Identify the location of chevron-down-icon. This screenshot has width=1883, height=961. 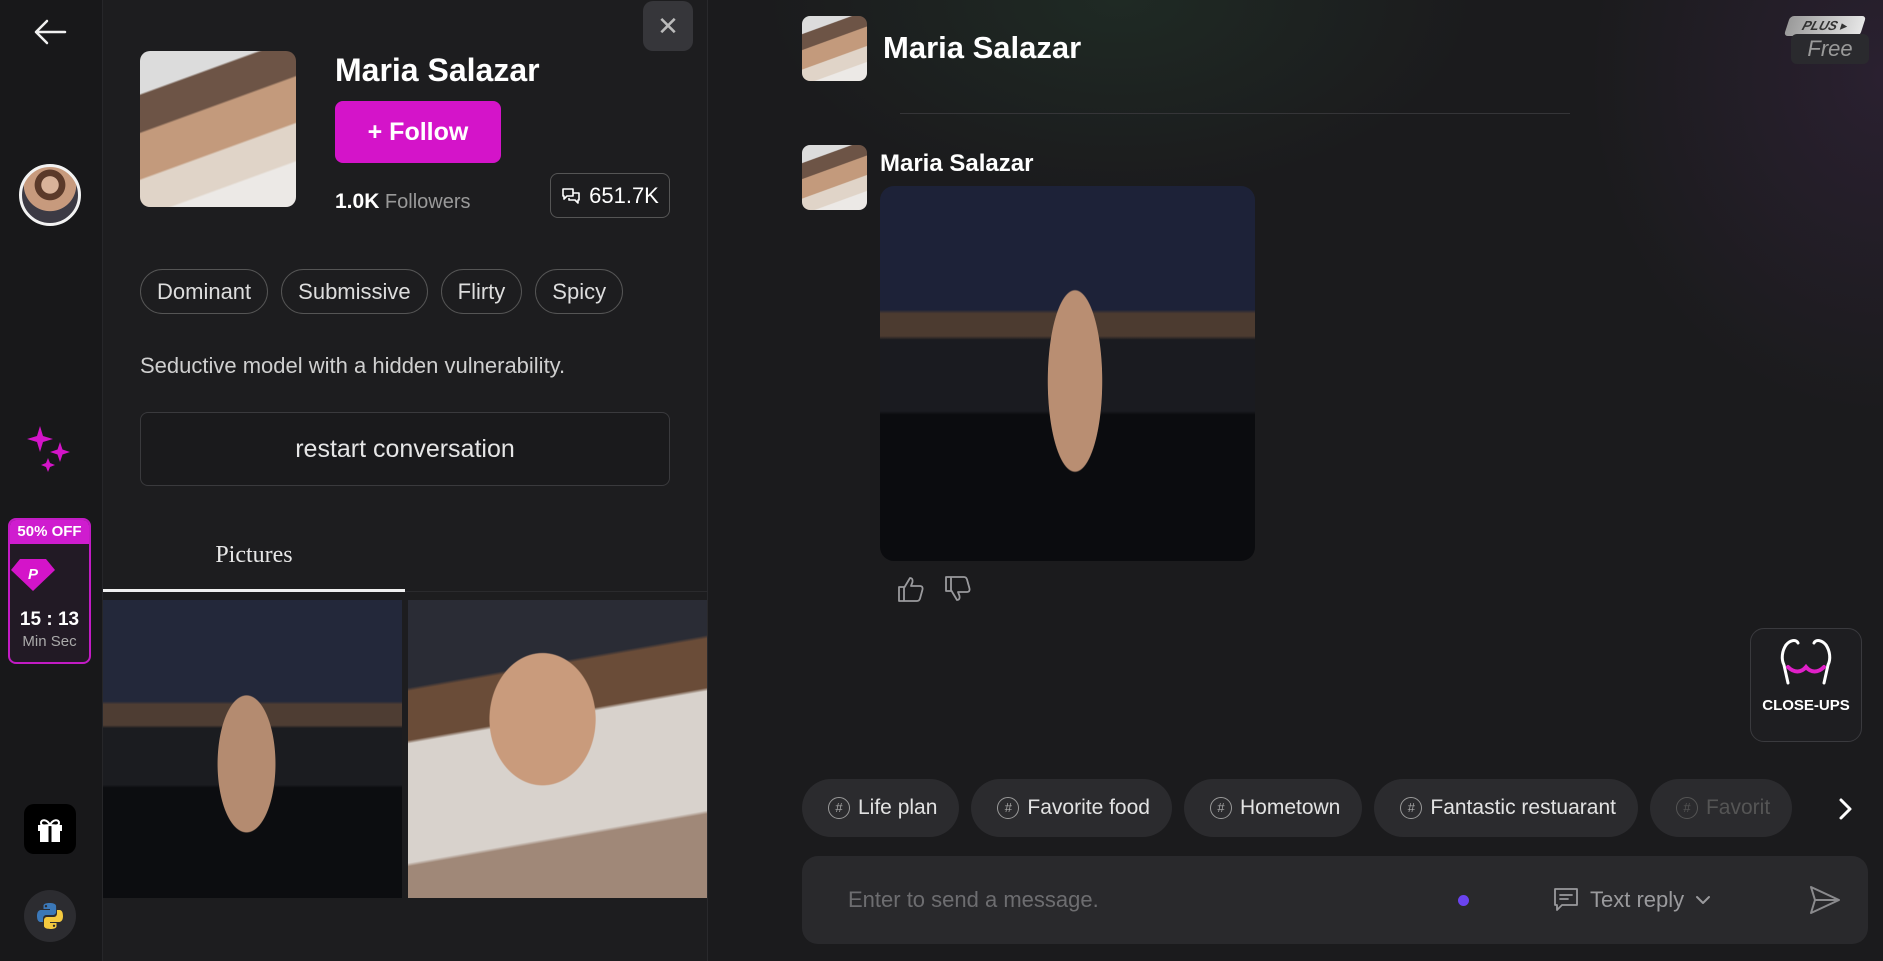
(1703, 900).